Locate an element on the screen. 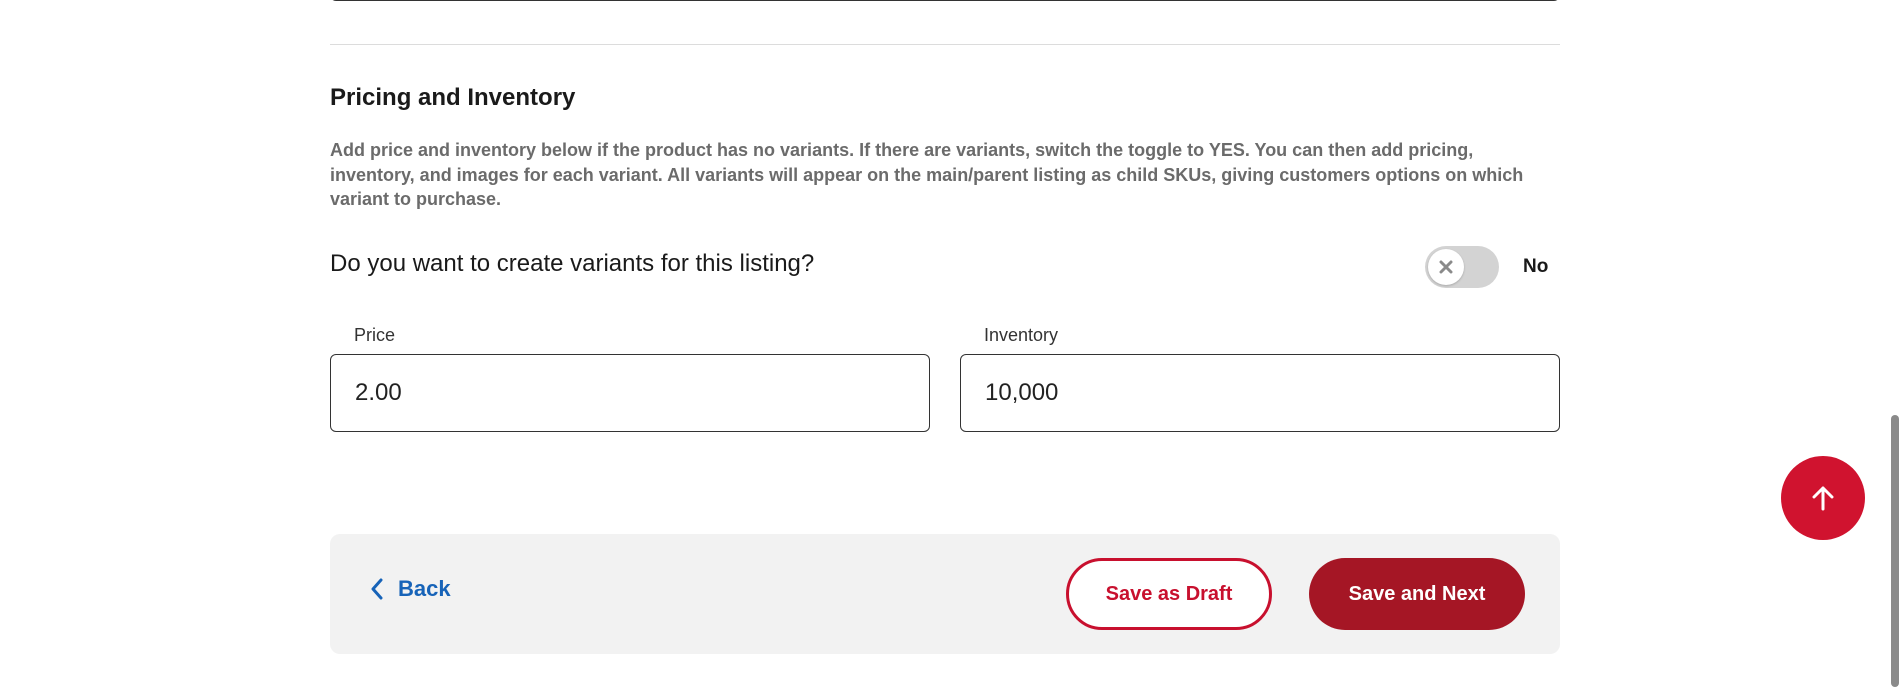  variants-toggle is located at coordinates (1462, 267).